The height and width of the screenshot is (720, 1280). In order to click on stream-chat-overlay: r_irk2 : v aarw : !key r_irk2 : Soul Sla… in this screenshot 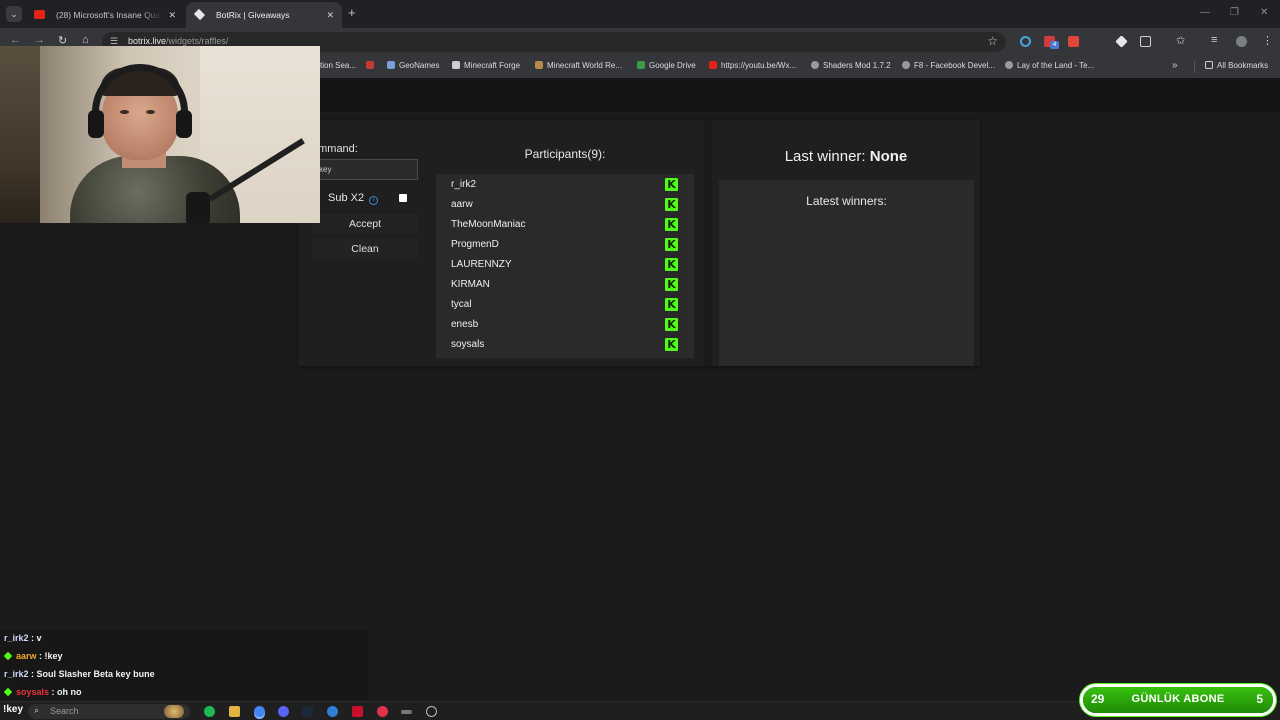, I will do `click(184, 666)`.